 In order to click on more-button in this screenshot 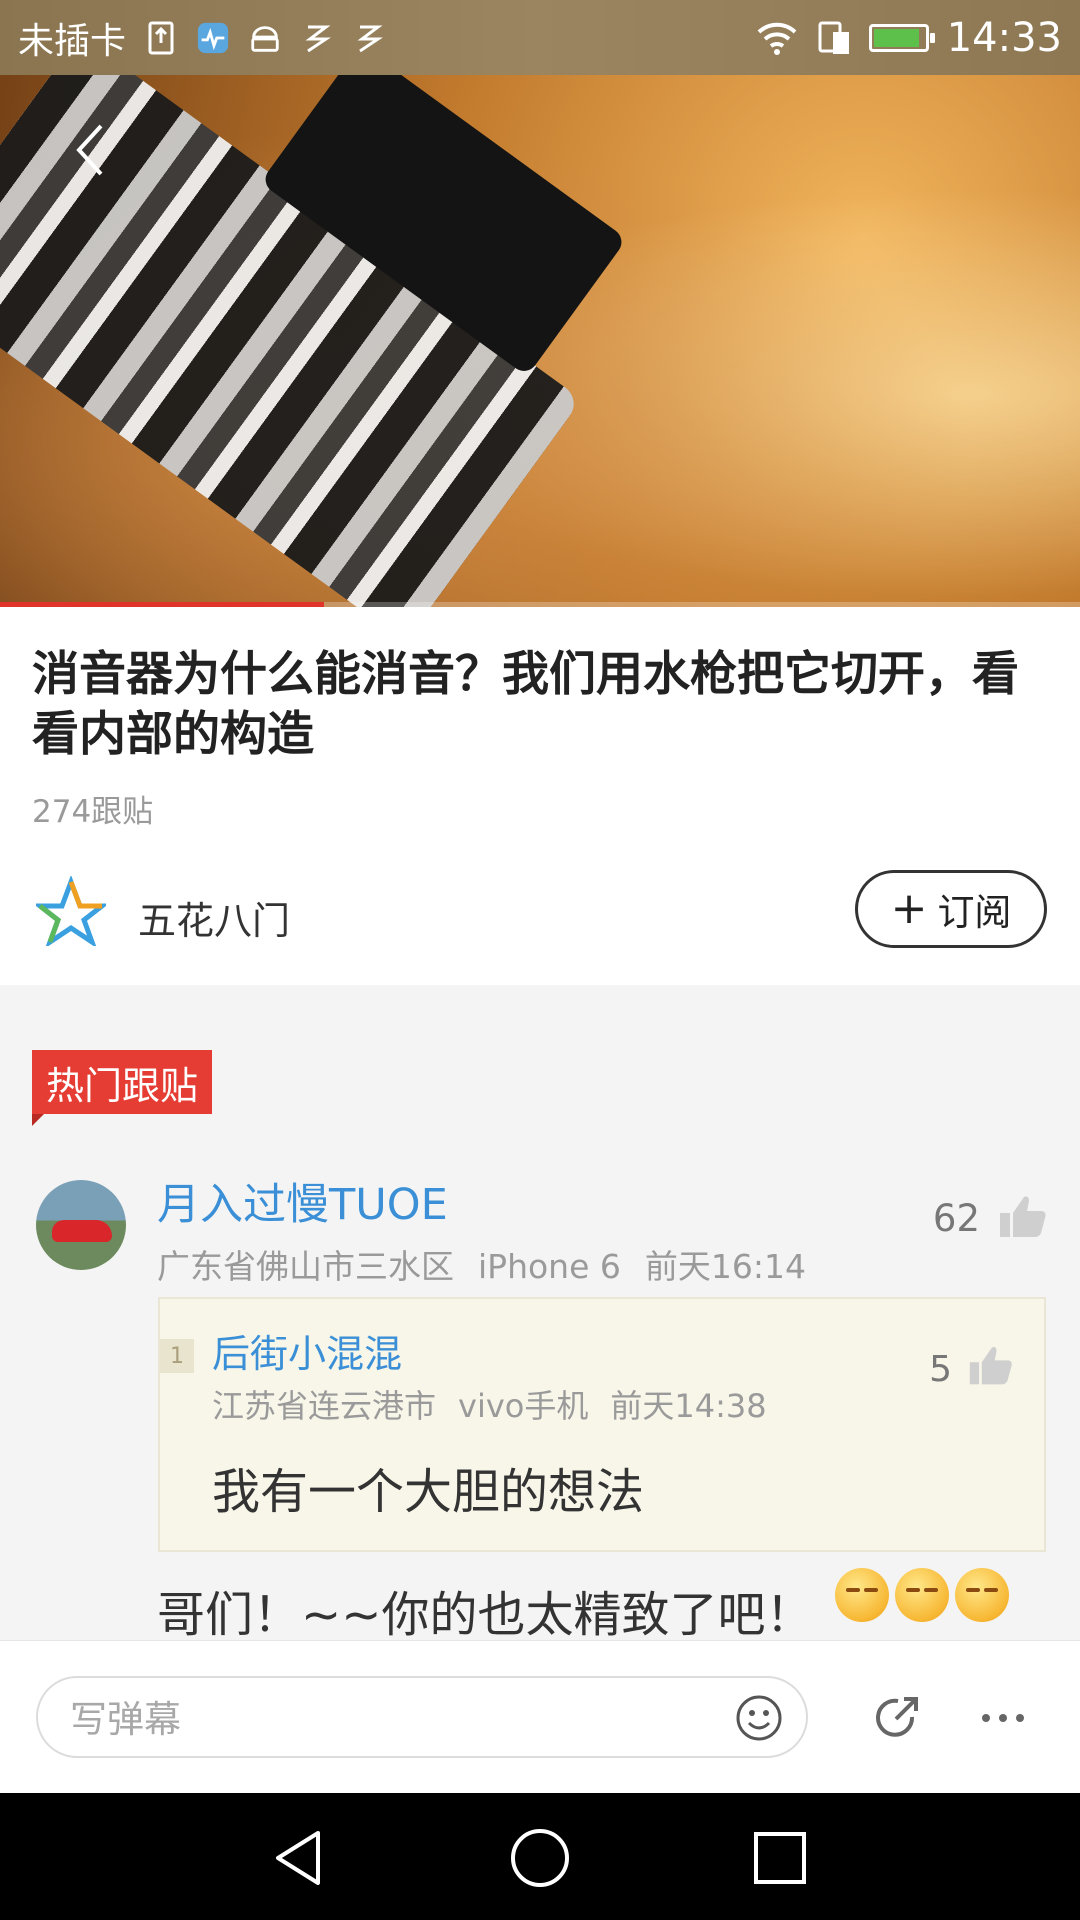, I will do `click(1003, 1718)`.